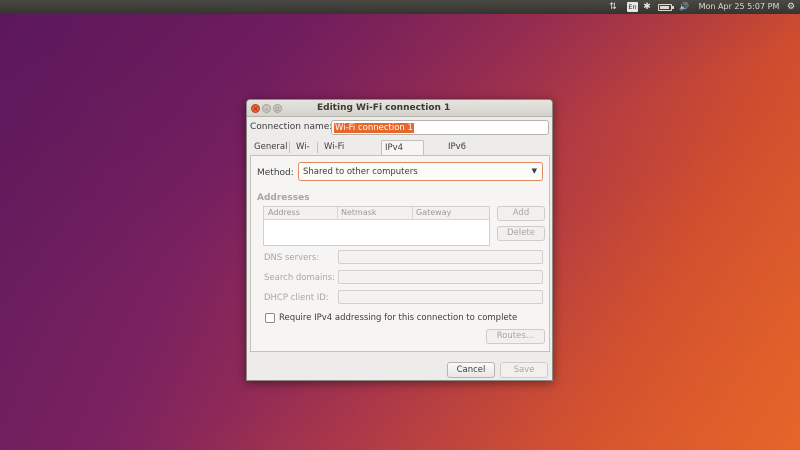 Image resolution: width=800 pixels, height=450 pixels. I want to click on addresses-table: Address Netmask Gateway, so click(376, 226).